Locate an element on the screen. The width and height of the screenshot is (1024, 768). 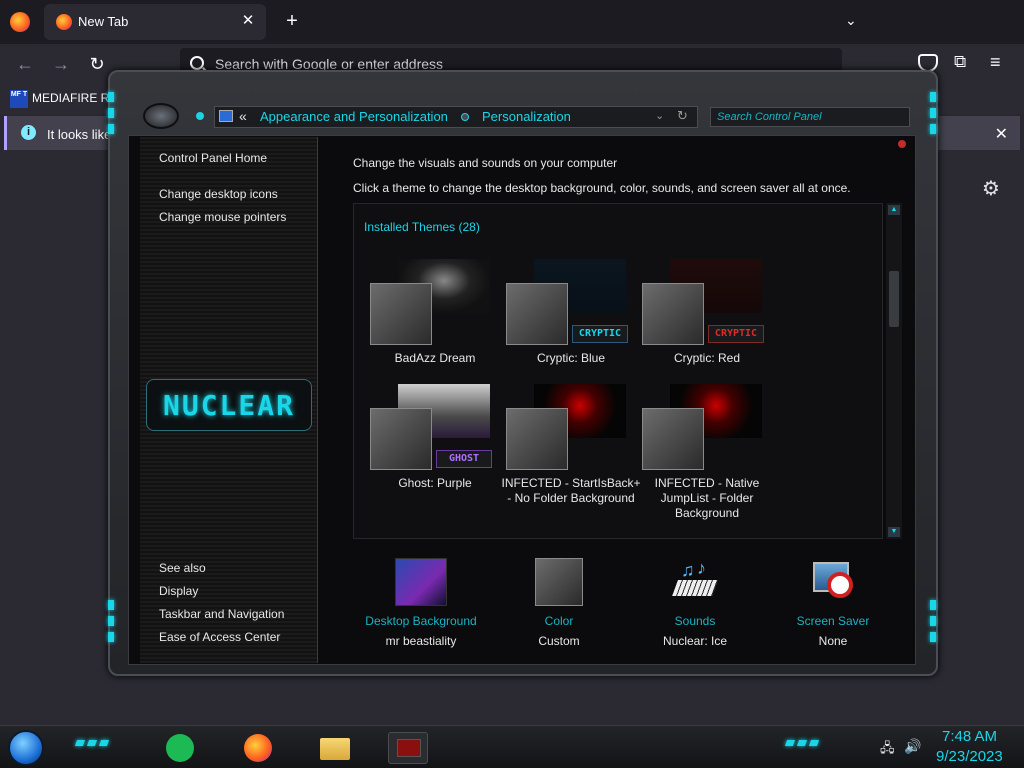
close-tab-button: ✕ is located at coordinates (248, 21).